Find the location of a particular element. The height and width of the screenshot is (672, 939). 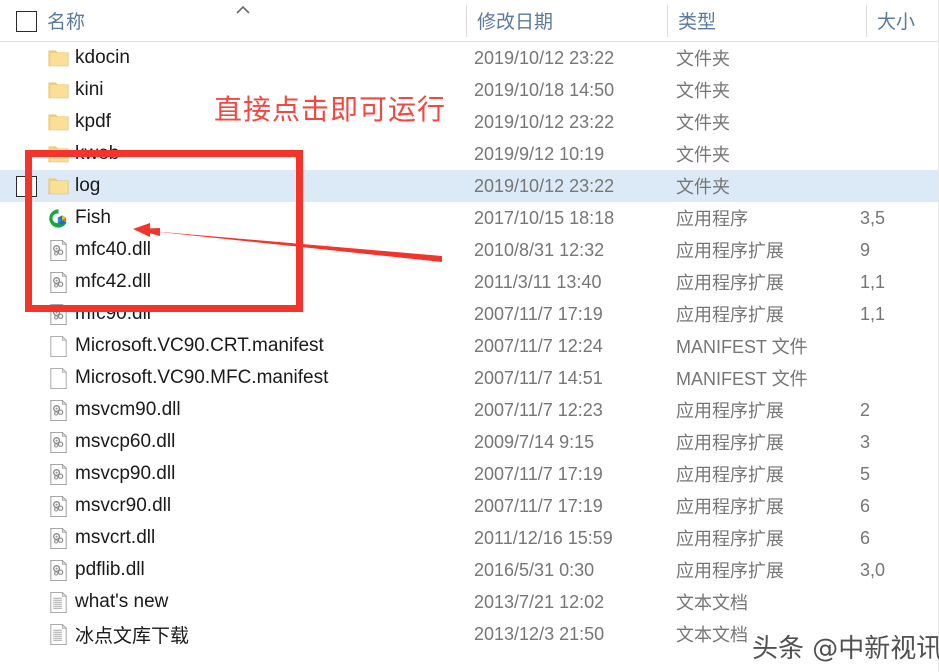

file-row: Fish 2017/10/15 18:18 应用程序 3,5 is located at coordinates (469, 218).